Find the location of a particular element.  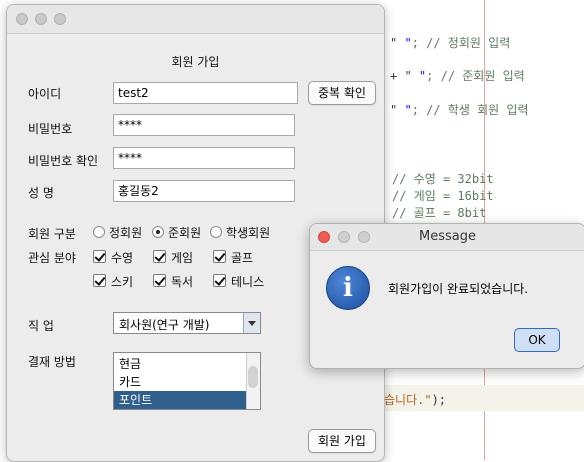

job-selected-value: 회사원(연구 개발) is located at coordinates (164, 325).